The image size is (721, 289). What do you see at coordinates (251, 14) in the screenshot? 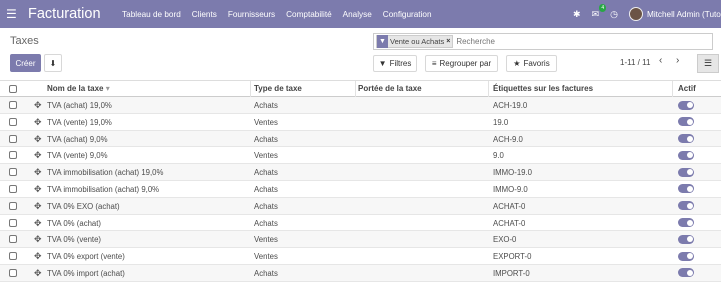
I see `menu-fournisseurs: Fournisseurs` at bounding box center [251, 14].